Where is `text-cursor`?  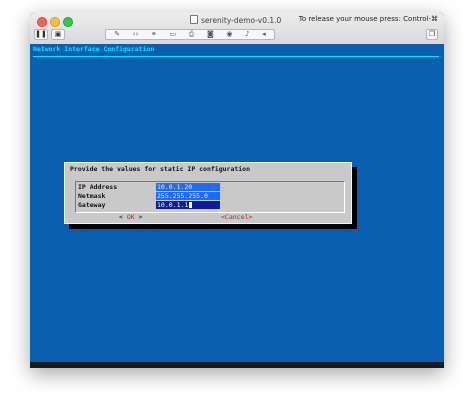 text-cursor is located at coordinates (191, 205).